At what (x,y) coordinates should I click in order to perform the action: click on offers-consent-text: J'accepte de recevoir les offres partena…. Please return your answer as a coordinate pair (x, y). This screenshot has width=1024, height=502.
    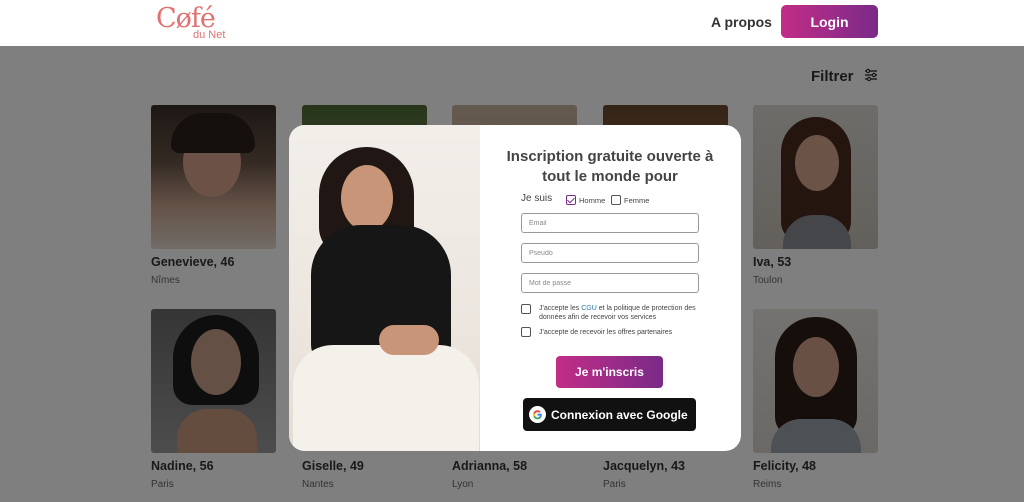
    Looking at the image, I should click on (606, 332).